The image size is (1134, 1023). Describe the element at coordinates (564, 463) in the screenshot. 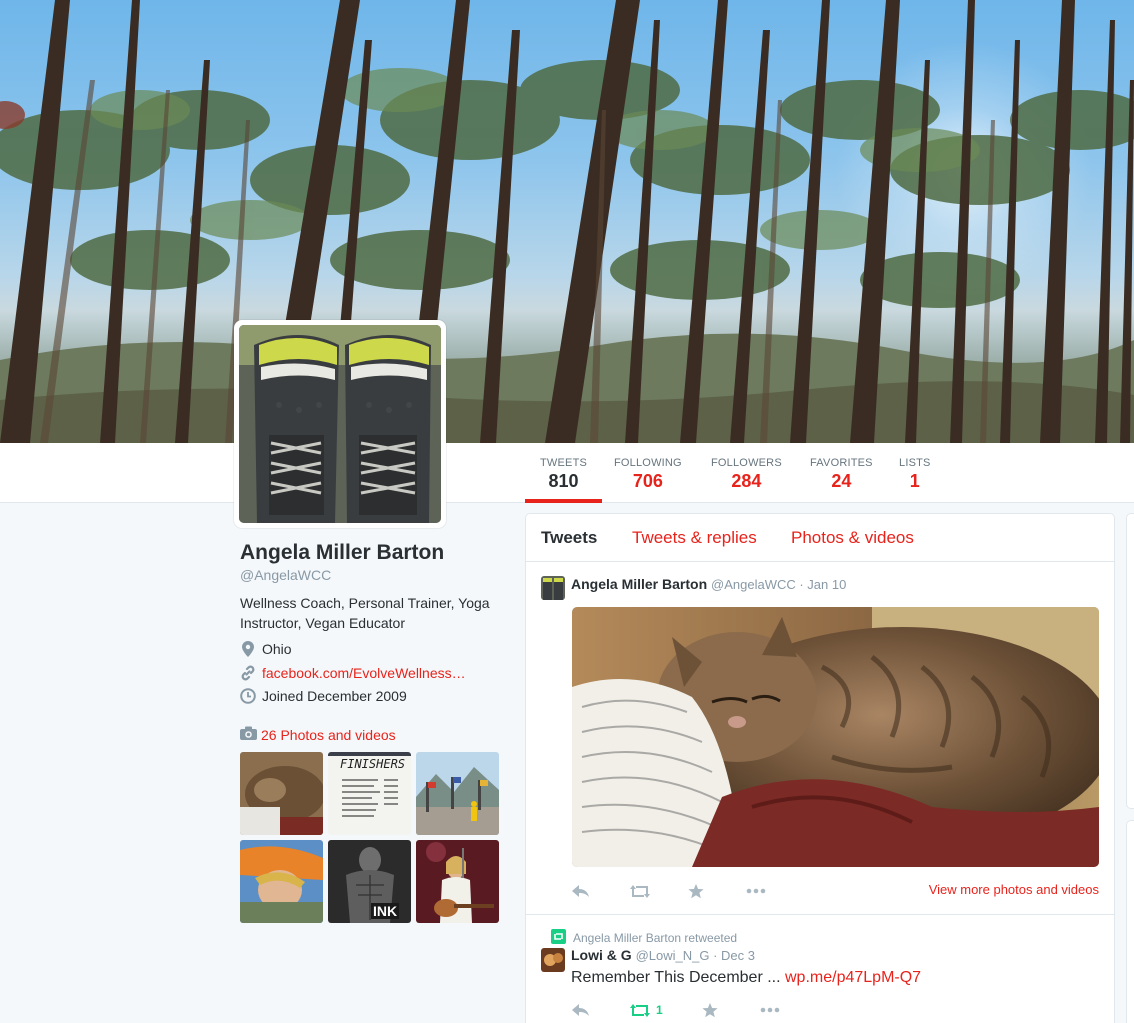

I see `stat-tweets-label: TWEETS` at that location.